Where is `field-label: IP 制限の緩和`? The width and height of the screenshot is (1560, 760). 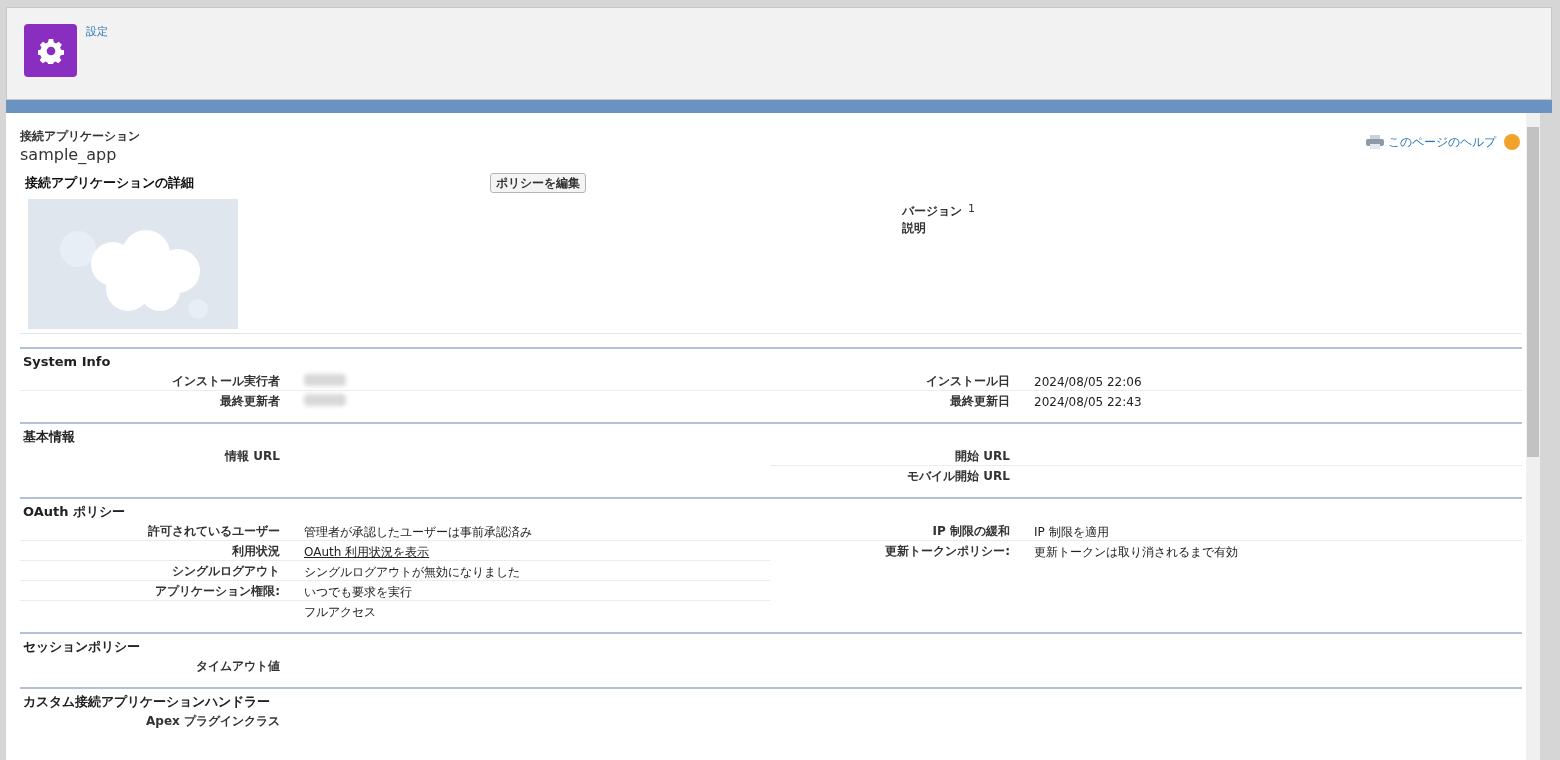 field-label: IP 制限の緩和 is located at coordinates (971, 531).